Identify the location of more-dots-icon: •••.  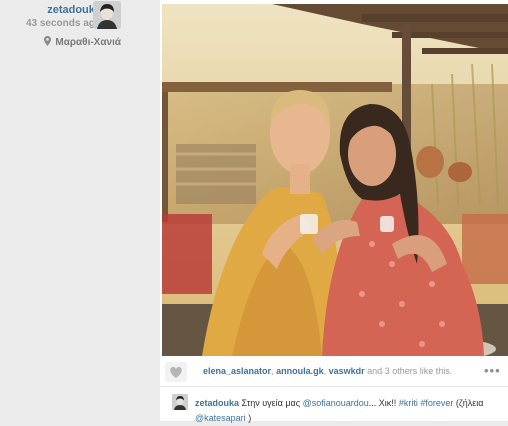
(495, 372).